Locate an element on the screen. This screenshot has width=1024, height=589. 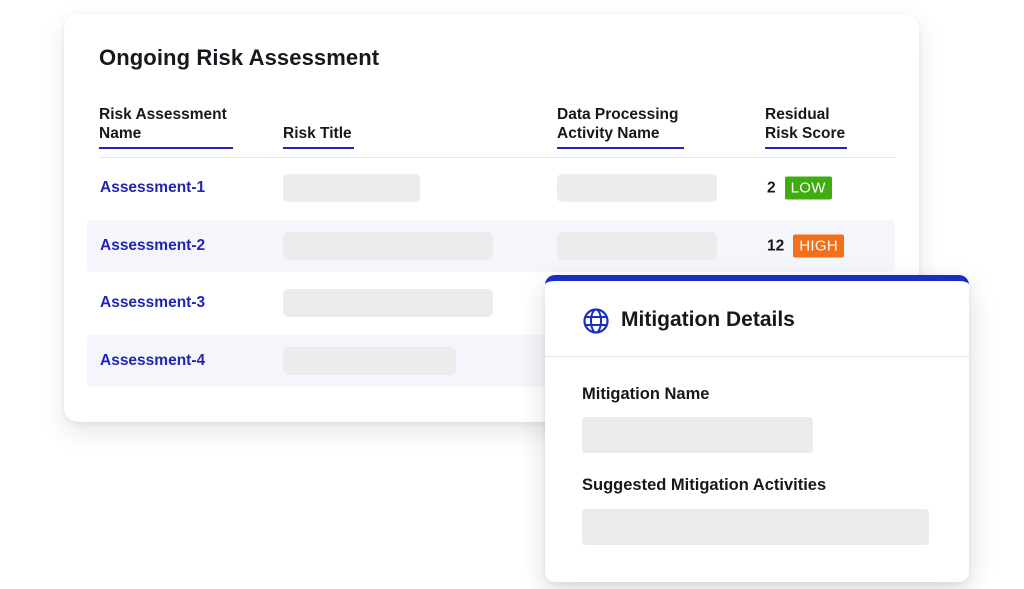
column-header-risk-title: Risk Title is located at coordinates (318, 136).